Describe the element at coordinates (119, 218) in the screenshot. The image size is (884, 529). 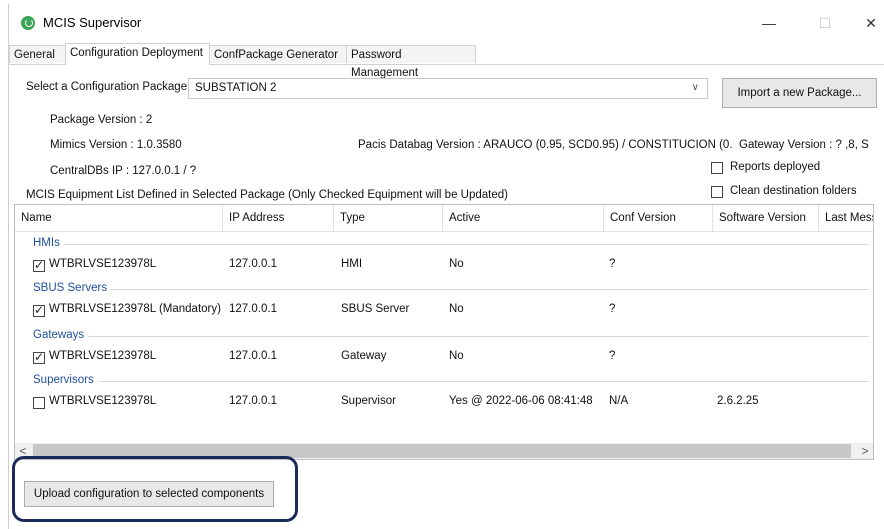
I see `column-header-name: Name` at that location.